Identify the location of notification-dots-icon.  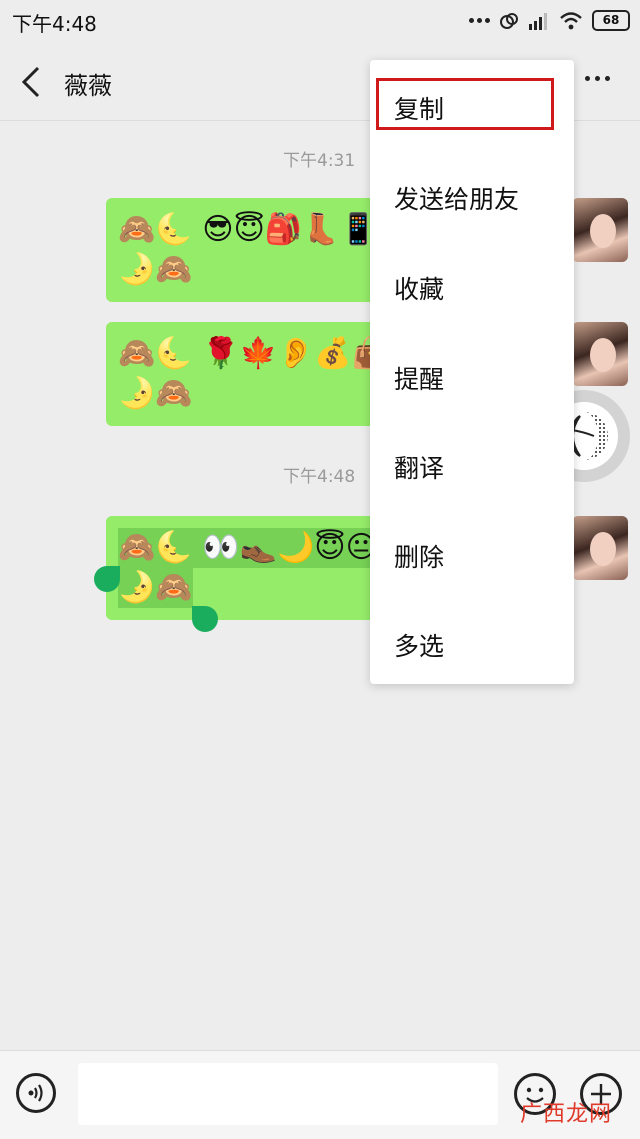
(479, 20).